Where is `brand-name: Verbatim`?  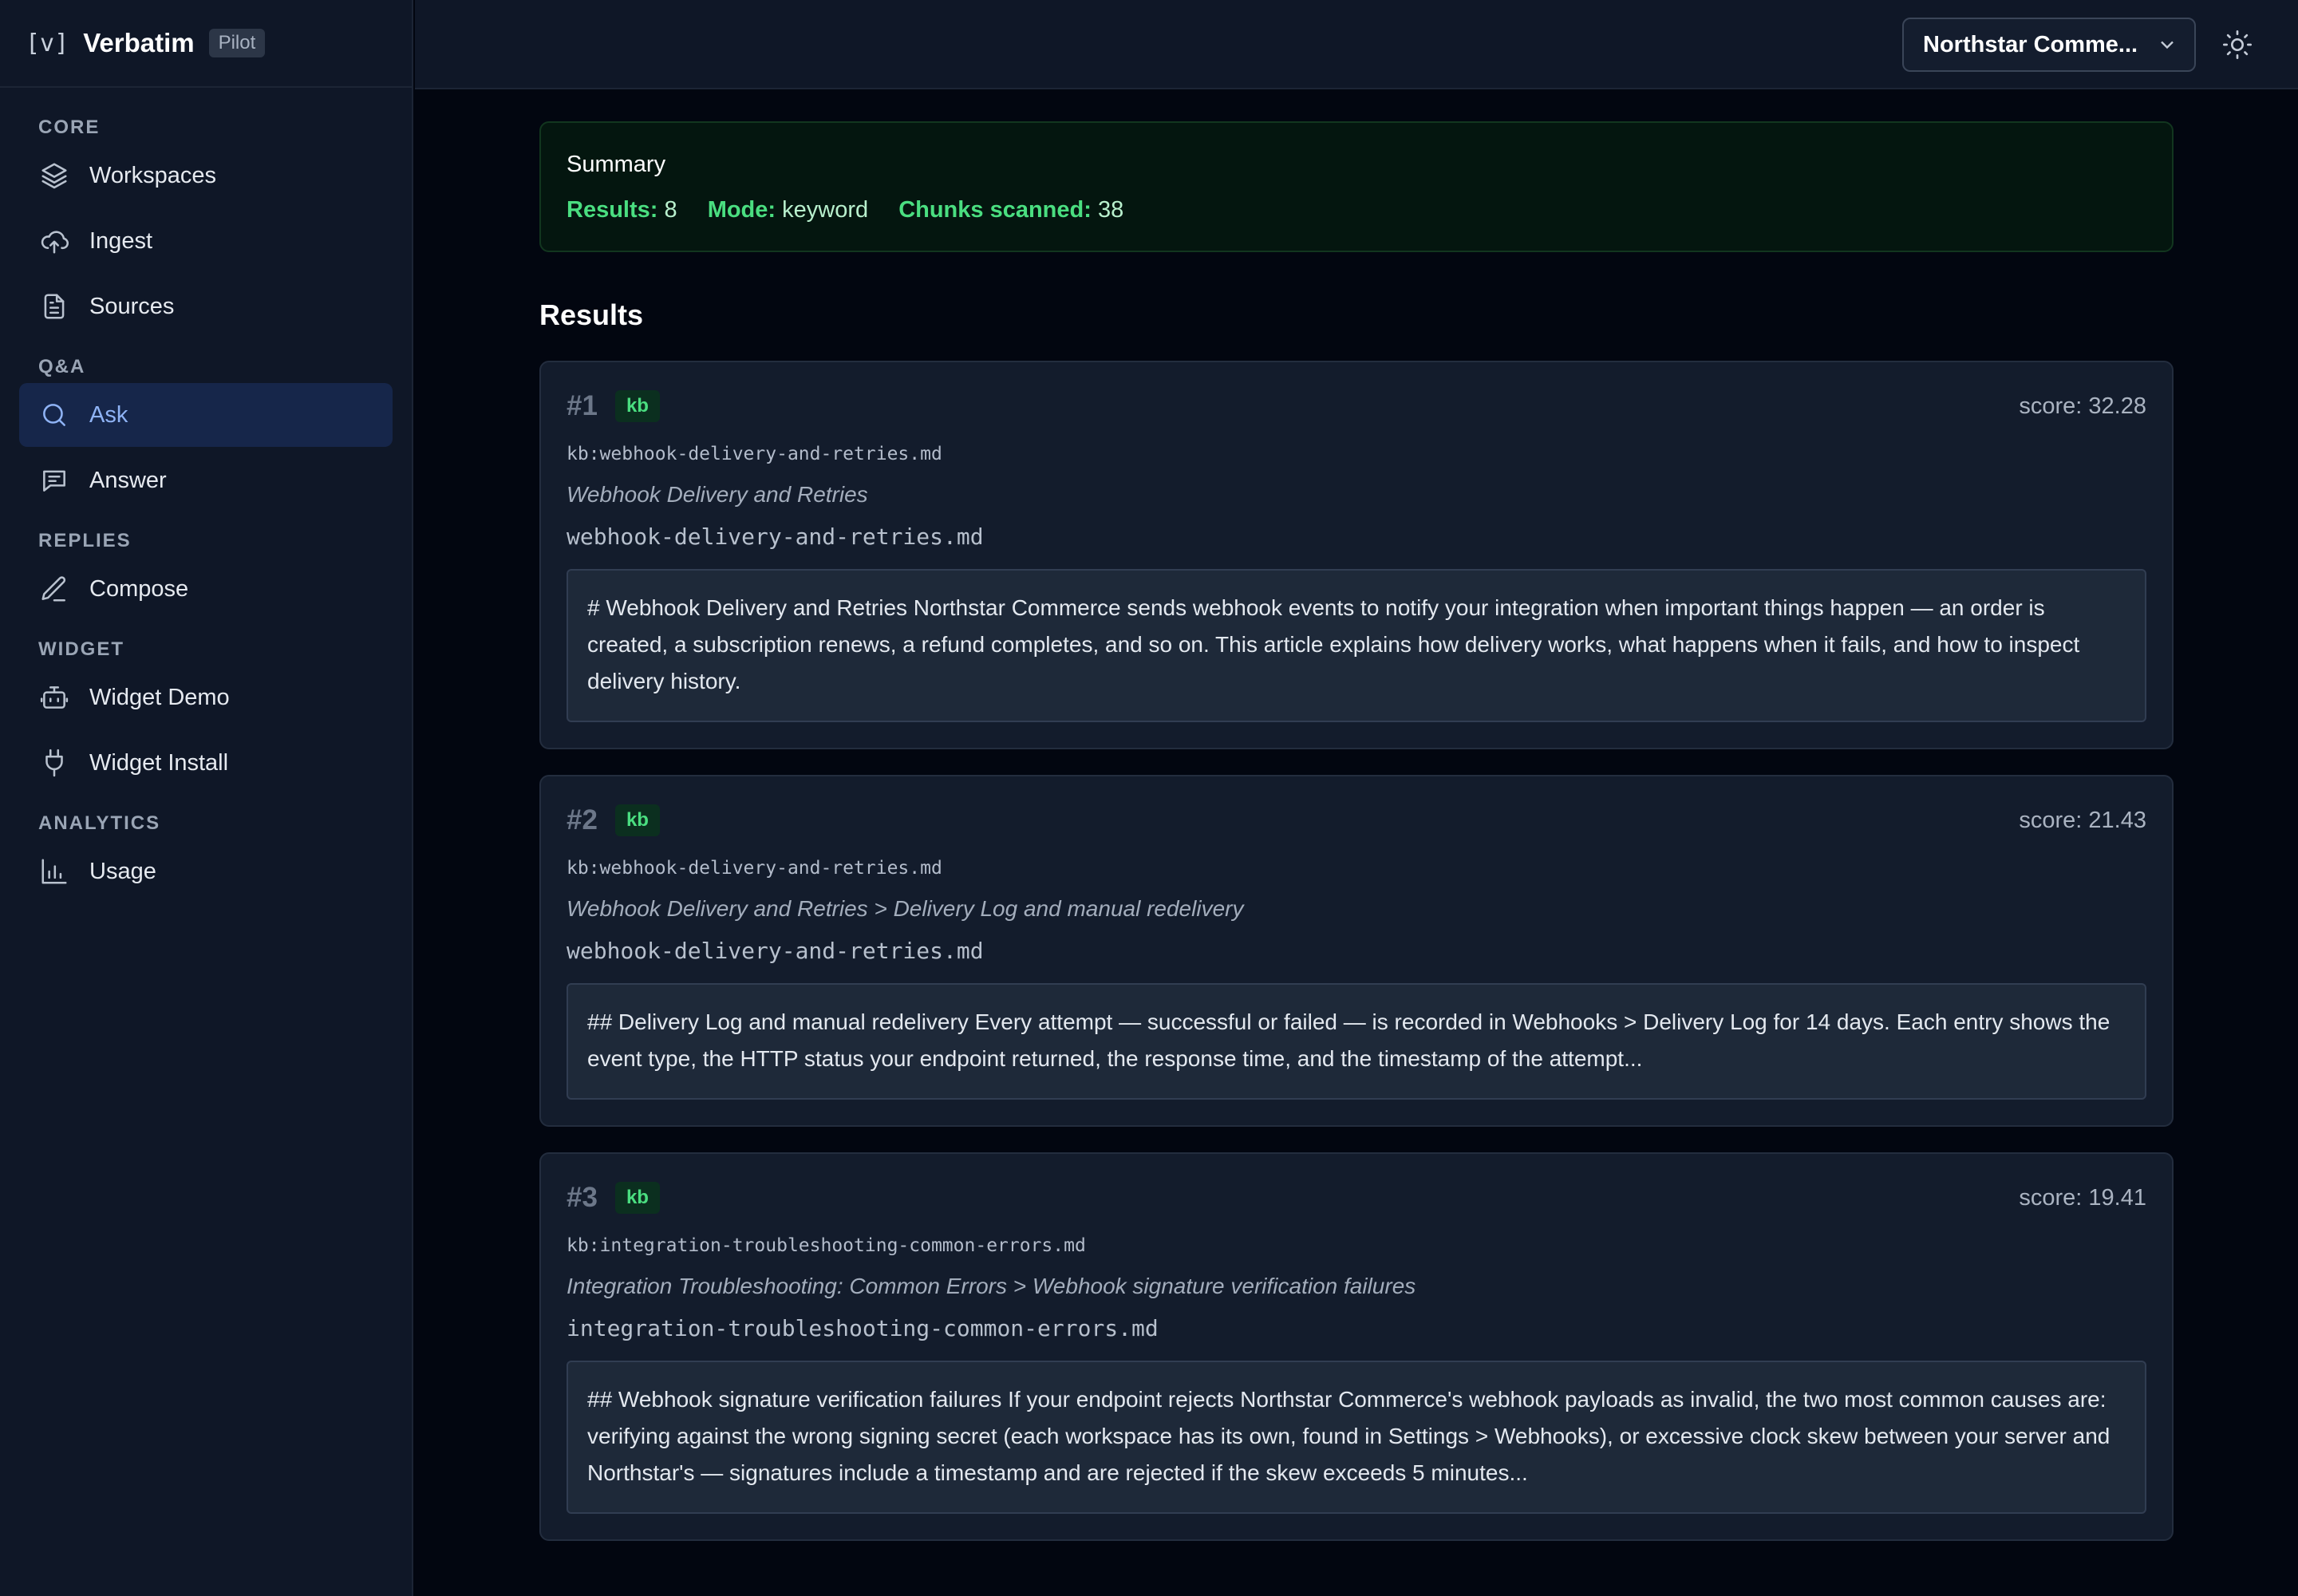 brand-name: Verbatim is located at coordinates (139, 42).